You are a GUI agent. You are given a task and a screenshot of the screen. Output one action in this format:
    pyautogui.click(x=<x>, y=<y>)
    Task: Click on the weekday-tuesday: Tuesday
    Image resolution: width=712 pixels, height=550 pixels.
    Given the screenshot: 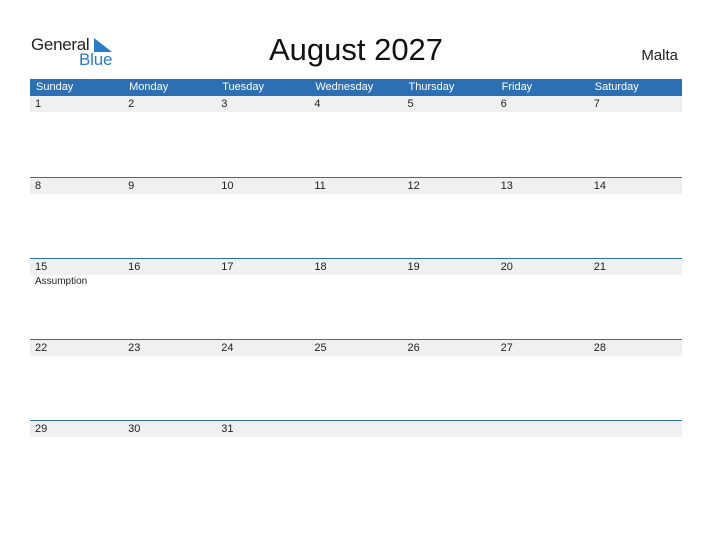 What is the action you would take?
    pyautogui.click(x=243, y=87)
    